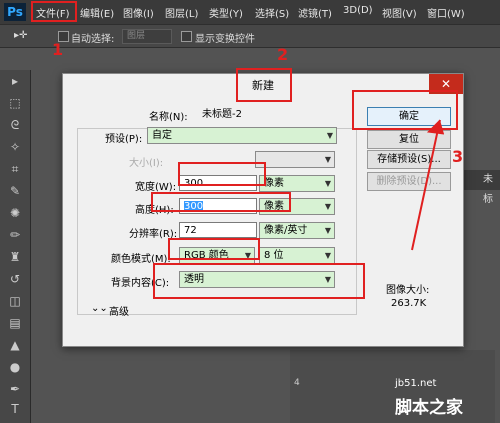 The height and width of the screenshot is (423, 500). Describe the element at coordinates (147, 36) in the screenshot. I see `layer-select-dropdown: 图层` at that location.